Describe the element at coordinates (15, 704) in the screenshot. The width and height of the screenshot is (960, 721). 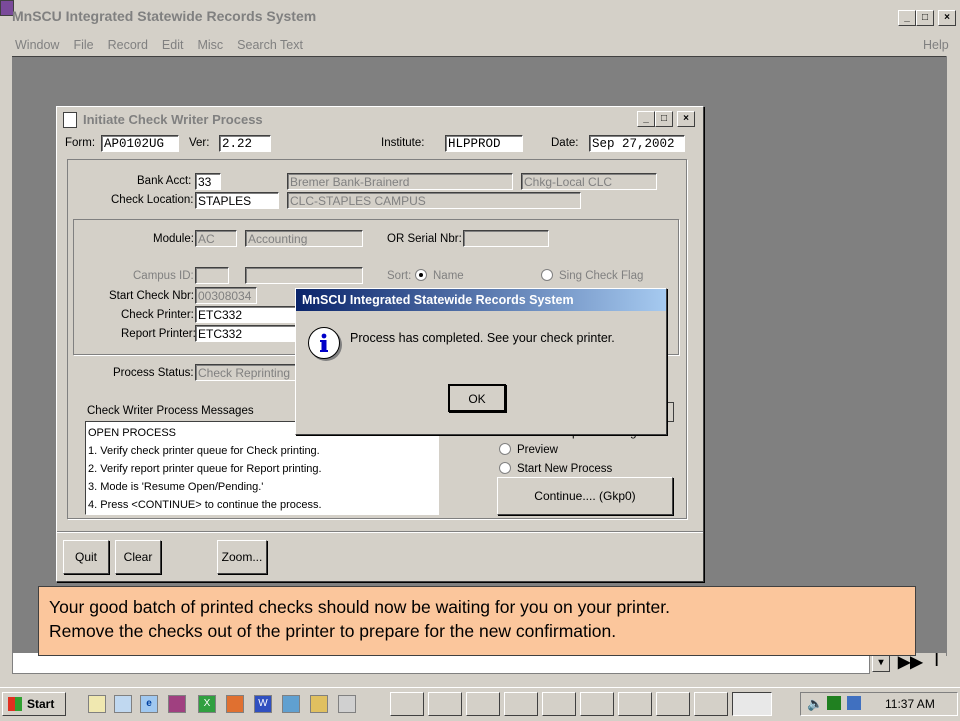
I see `windows-logo-icon` at that location.